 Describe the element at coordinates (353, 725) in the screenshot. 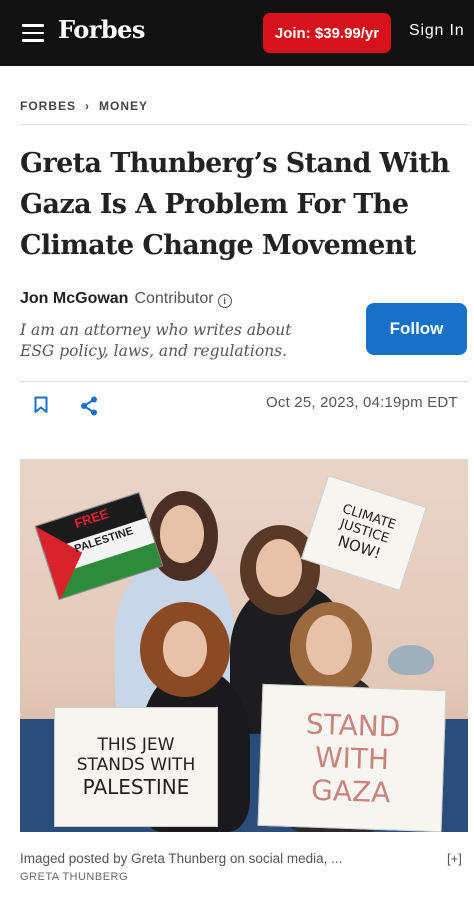

I see `sign-text: STAND` at that location.